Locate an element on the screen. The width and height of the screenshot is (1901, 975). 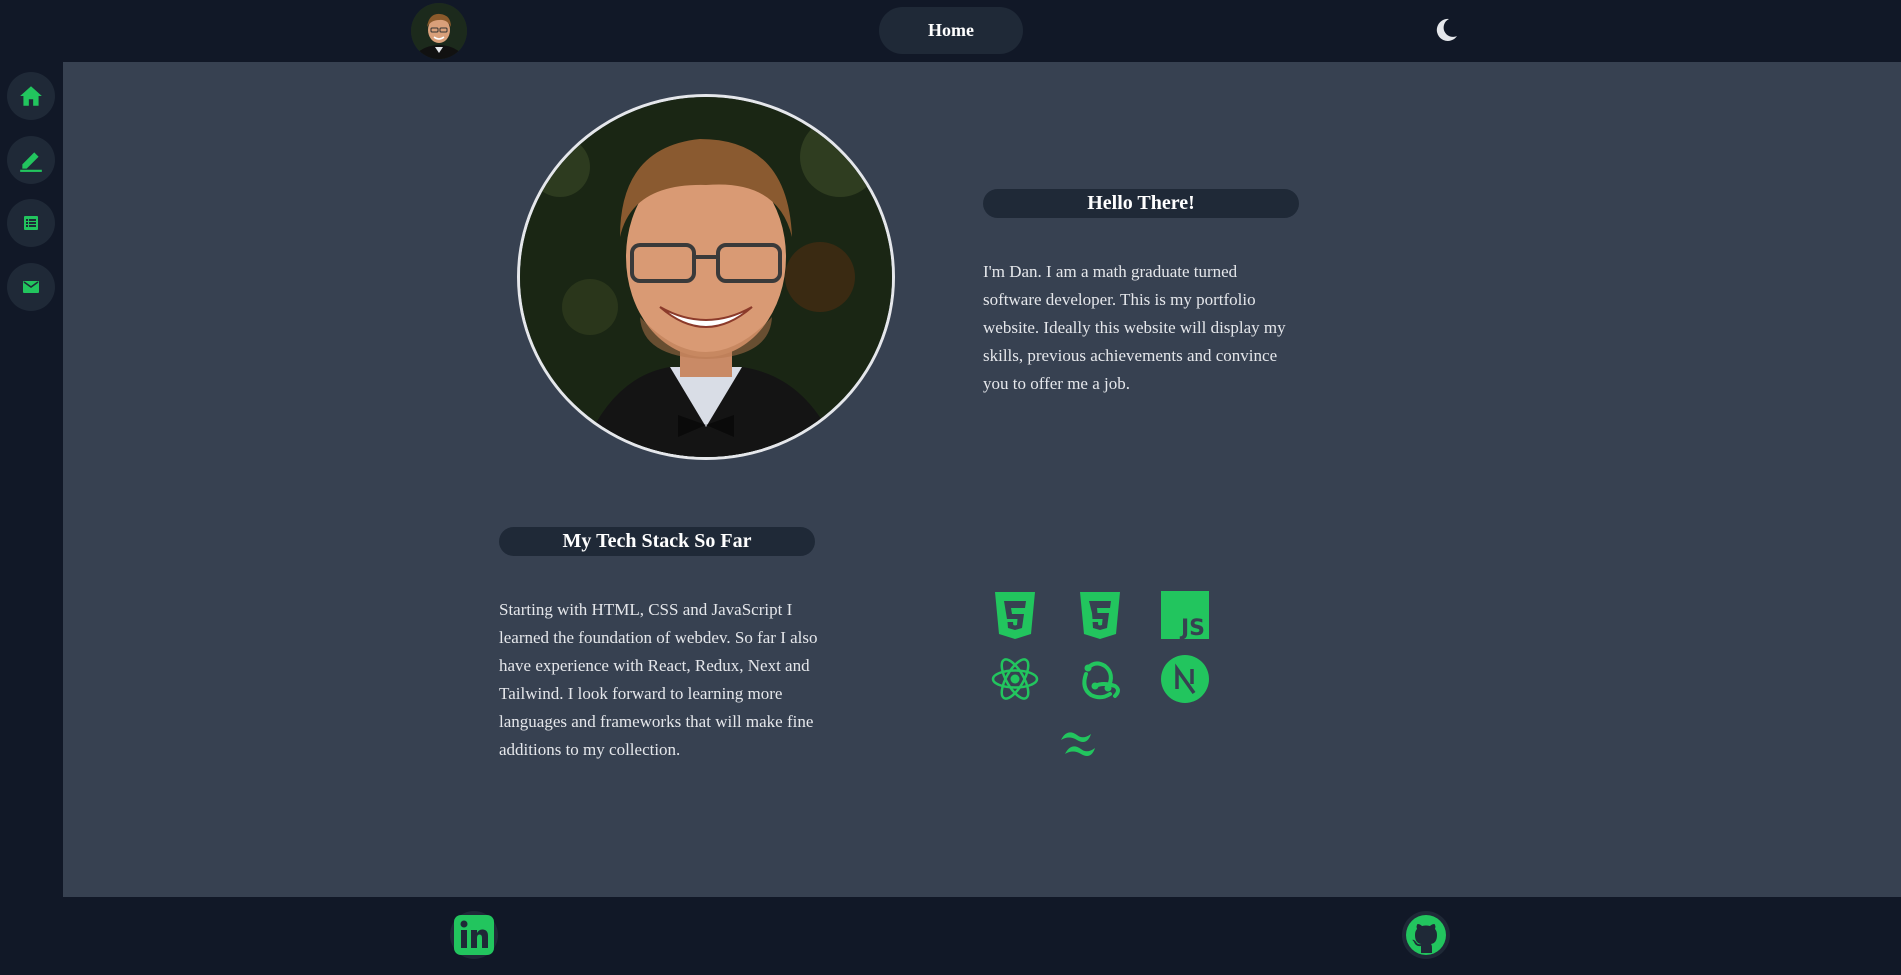
home-nav-button: Home is located at coordinates (951, 30).